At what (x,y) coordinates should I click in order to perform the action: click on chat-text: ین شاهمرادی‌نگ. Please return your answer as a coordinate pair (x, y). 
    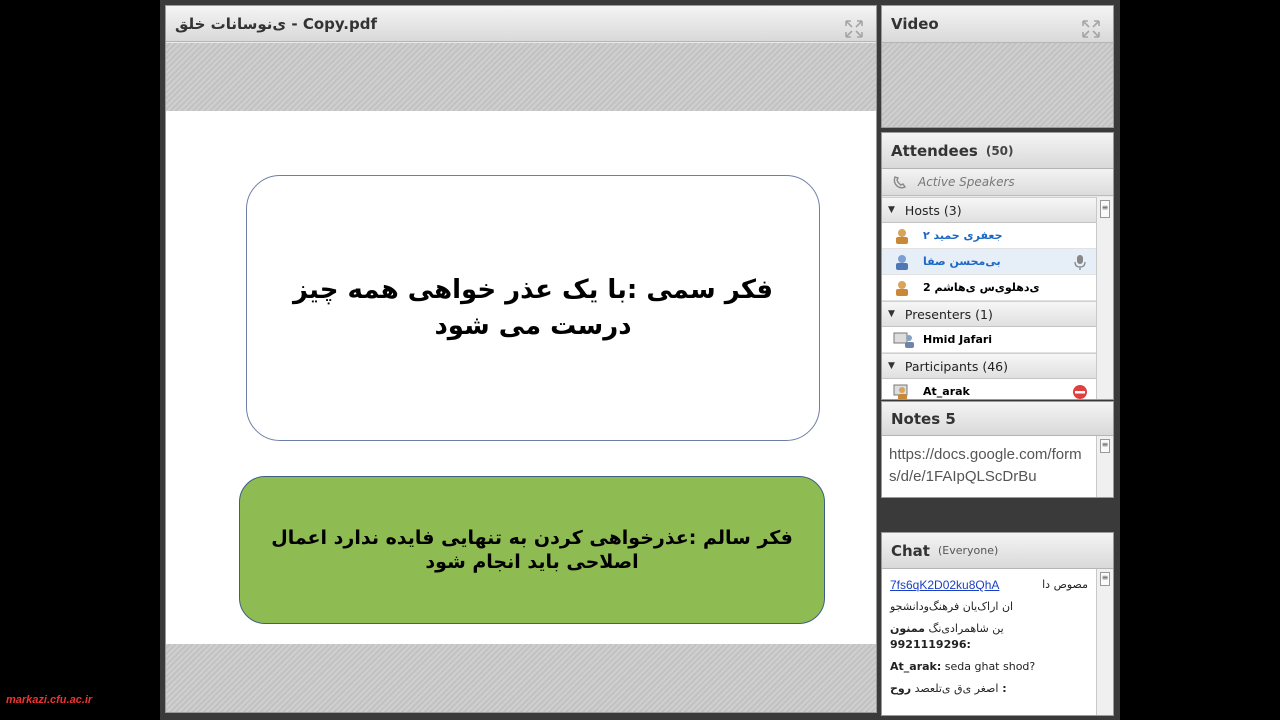
    Looking at the image, I should click on (966, 628).